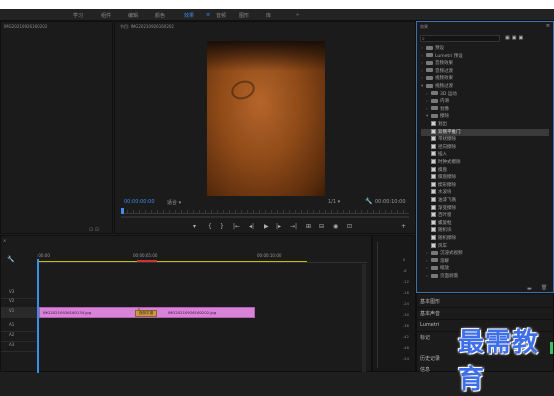 The image size is (554, 396). What do you see at coordinates (444, 64) in the screenshot?
I see `effect-label: 音频效果` at bounding box center [444, 64].